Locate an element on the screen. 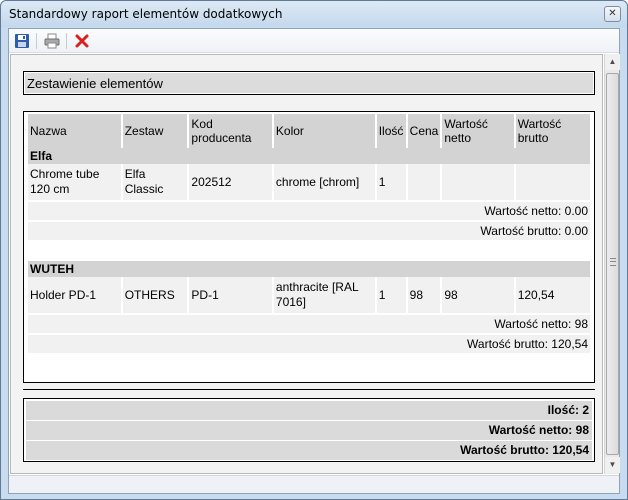 The height and width of the screenshot is (500, 628). section-title: Zestawienie elementów is located at coordinates (309, 83).